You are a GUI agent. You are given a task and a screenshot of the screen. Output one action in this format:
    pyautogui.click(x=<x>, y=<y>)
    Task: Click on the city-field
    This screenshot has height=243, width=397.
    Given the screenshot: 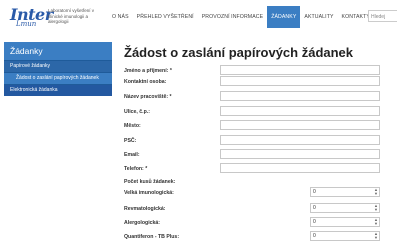 What is the action you would take?
    pyautogui.click(x=300, y=125)
    